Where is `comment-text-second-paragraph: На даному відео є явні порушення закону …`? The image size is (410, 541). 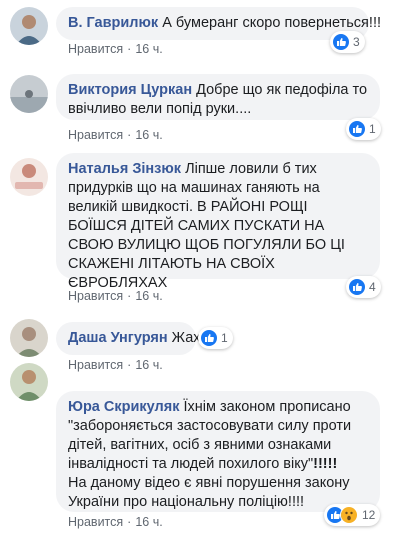
comment-text-second-paragraph: На даному відео є явні порушення закону … is located at coordinates (209, 492).